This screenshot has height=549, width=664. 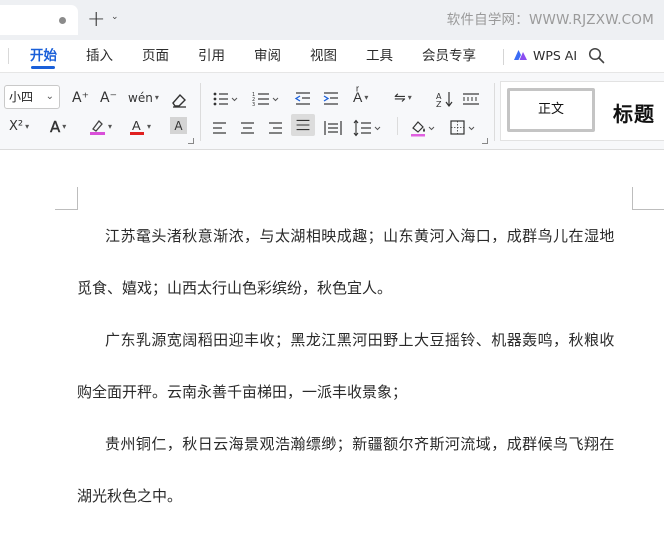 I want to click on font-color-button: A ▾, so click(x=140, y=127).